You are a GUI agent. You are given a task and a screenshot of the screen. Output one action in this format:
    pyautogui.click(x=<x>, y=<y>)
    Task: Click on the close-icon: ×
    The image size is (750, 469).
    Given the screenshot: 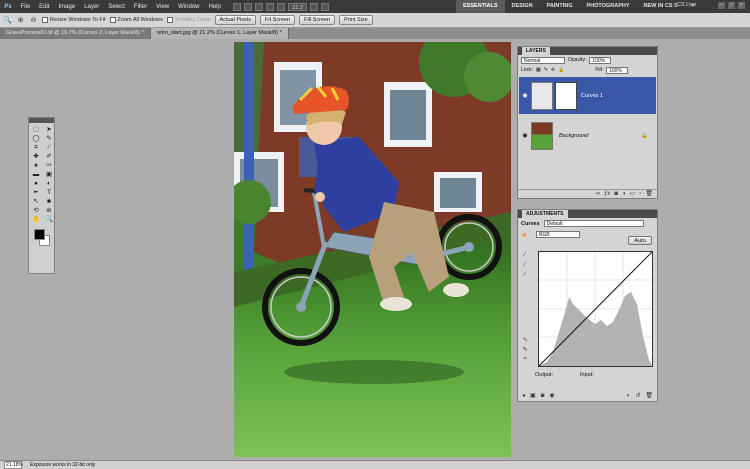 What is the action you would take?
    pyautogui.click(x=741, y=5)
    